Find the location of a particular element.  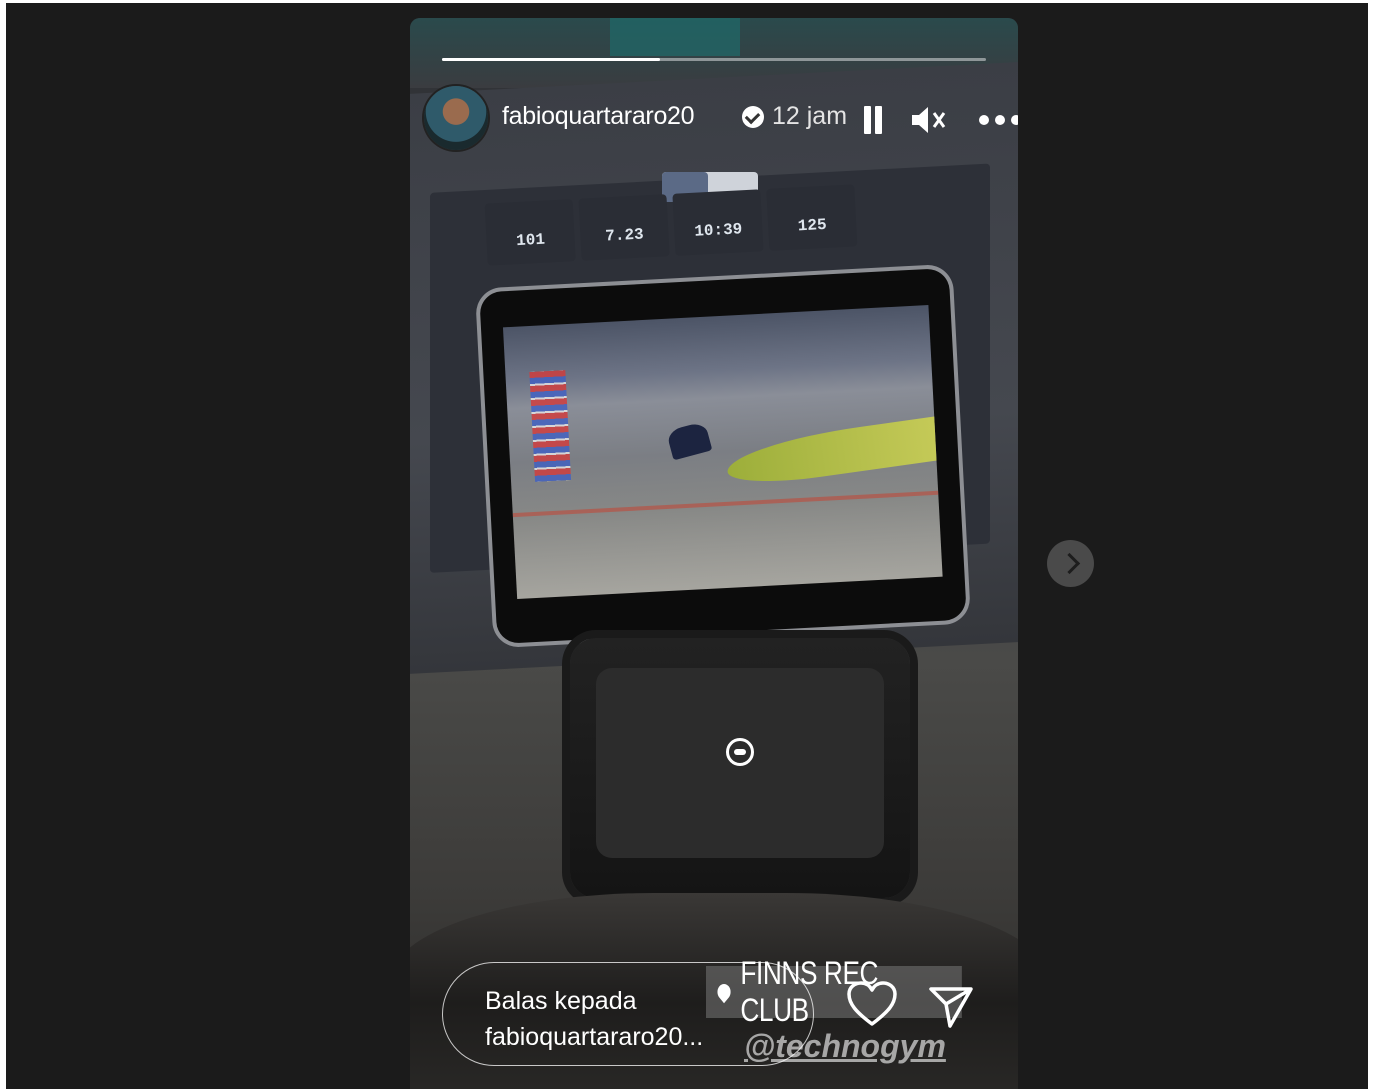

story-header: fabioquartararo20 12 jam is located at coordinates (721, 118).